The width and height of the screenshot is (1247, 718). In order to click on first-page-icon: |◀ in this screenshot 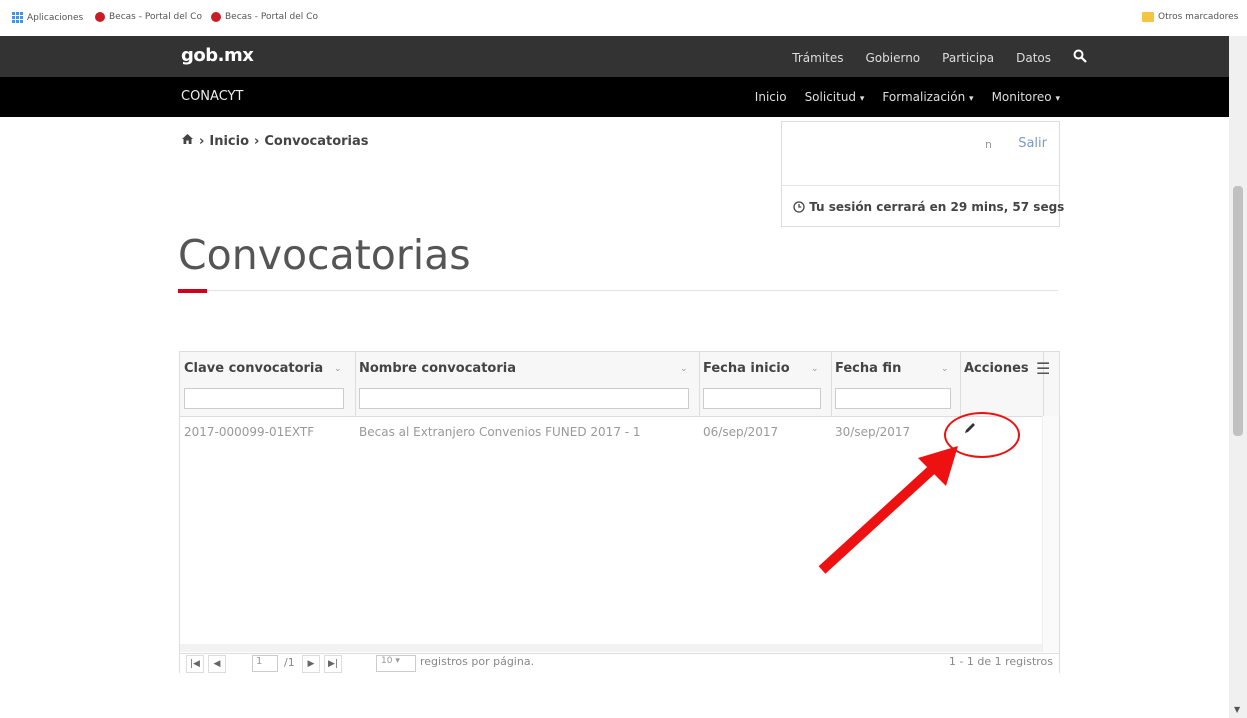, I will do `click(195, 664)`.